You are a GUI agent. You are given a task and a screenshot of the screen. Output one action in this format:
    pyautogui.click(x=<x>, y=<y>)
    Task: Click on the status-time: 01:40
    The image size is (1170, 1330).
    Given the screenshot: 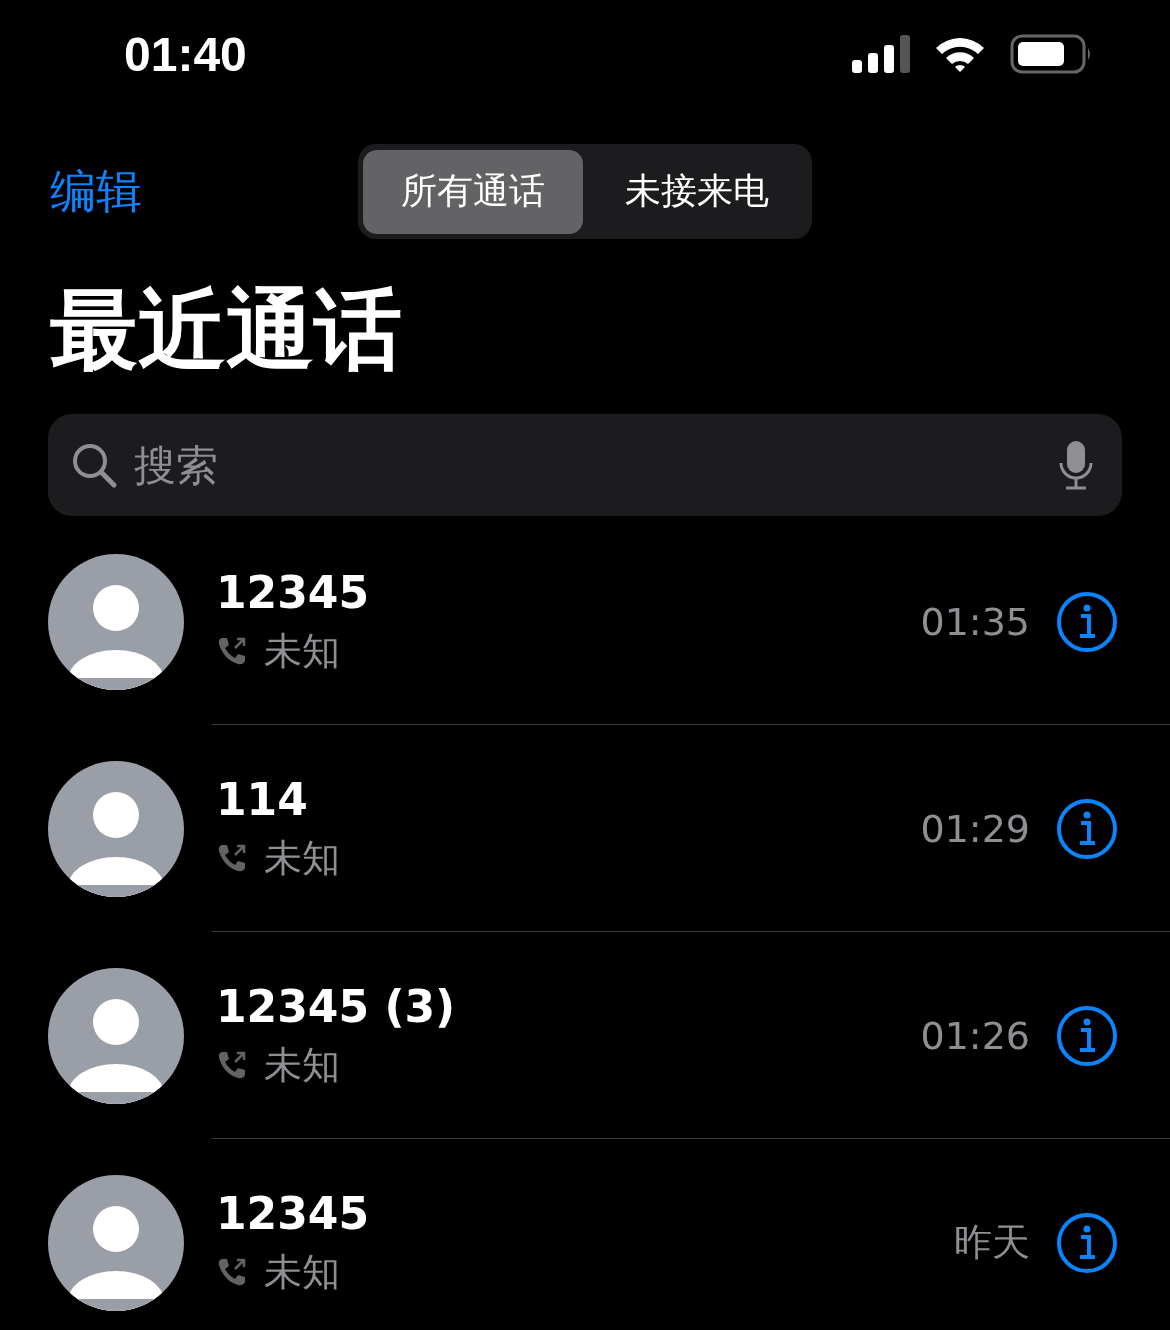 What is the action you would take?
    pyautogui.click(x=185, y=54)
    